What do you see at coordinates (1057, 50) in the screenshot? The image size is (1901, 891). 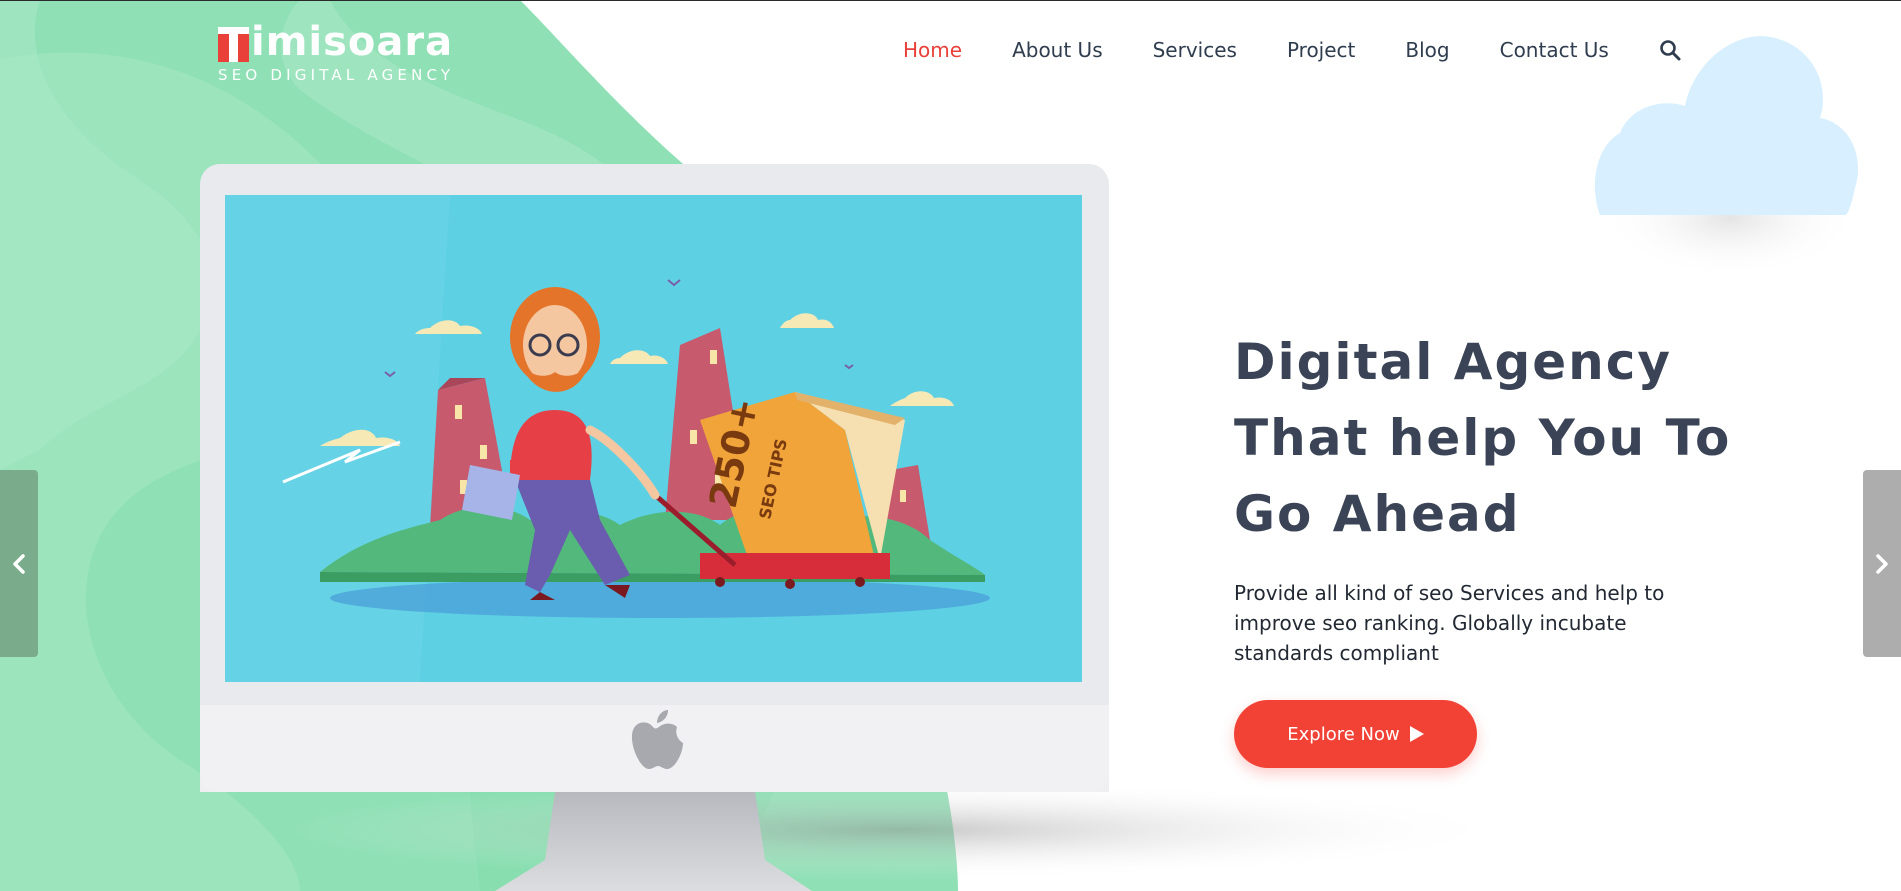 I see `nav-item-about-us: About Us` at bounding box center [1057, 50].